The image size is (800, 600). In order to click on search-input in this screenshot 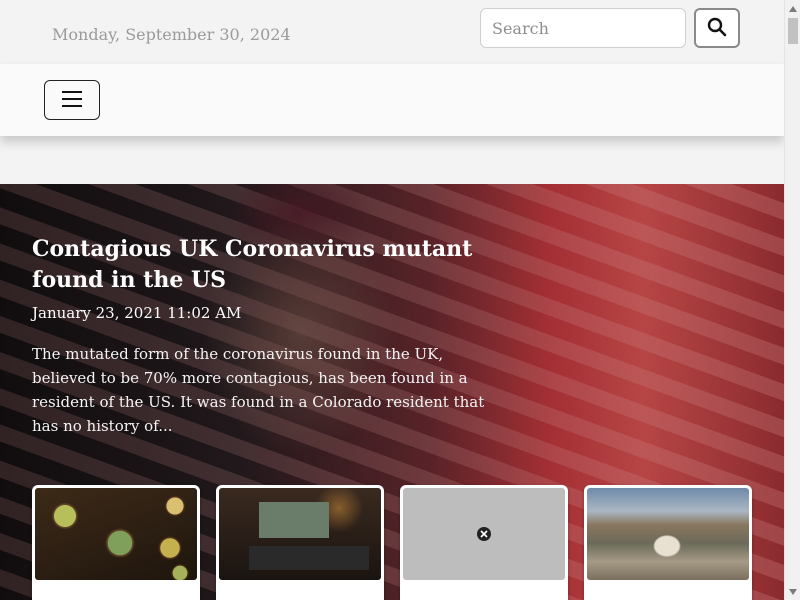, I will do `click(583, 28)`.